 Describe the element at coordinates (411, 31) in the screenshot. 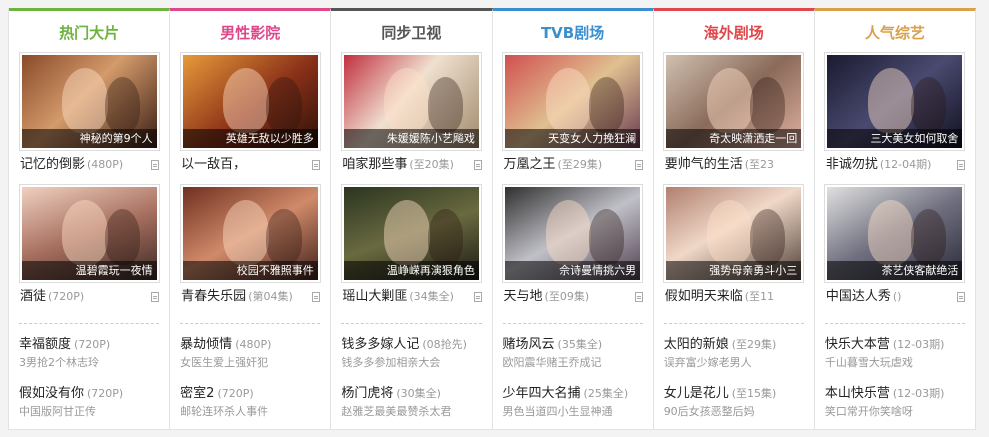

I see `column-title: 同步卫视` at that location.